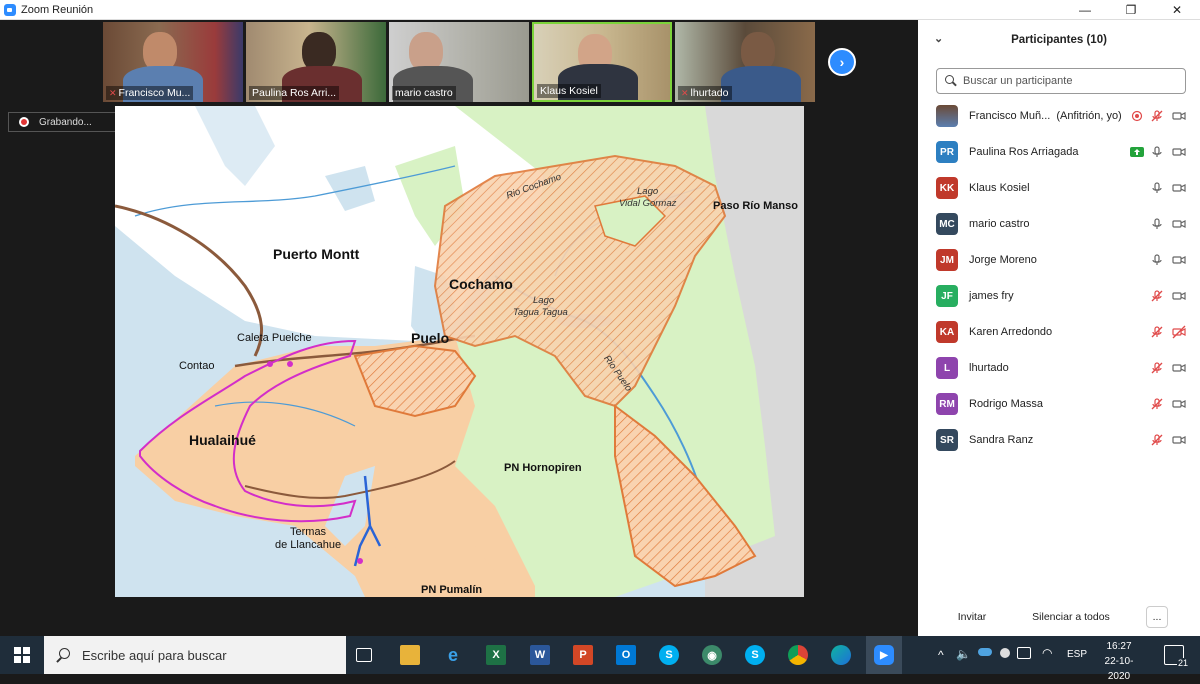 The image size is (1200, 684). What do you see at coordinates (947, 404) in the screenshot?
I see `avatar: RM` at bounding box center [947, 404].